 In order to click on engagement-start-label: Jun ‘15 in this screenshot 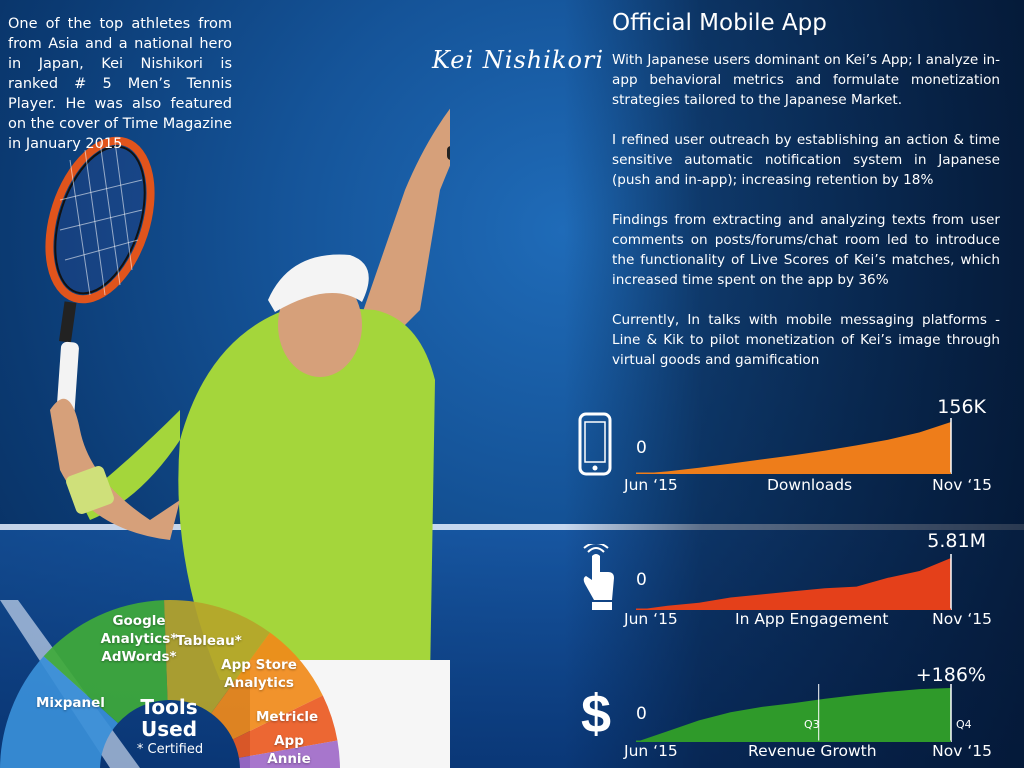, I will do `click(651, 619)`.